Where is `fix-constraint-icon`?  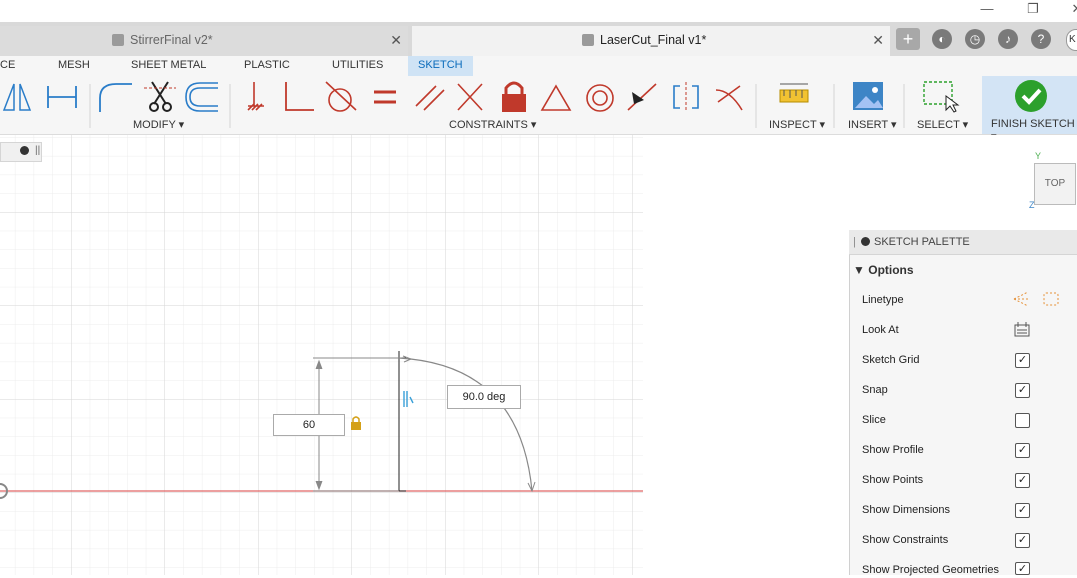
fix-constraint-icon is located at coordinates (255, 96).